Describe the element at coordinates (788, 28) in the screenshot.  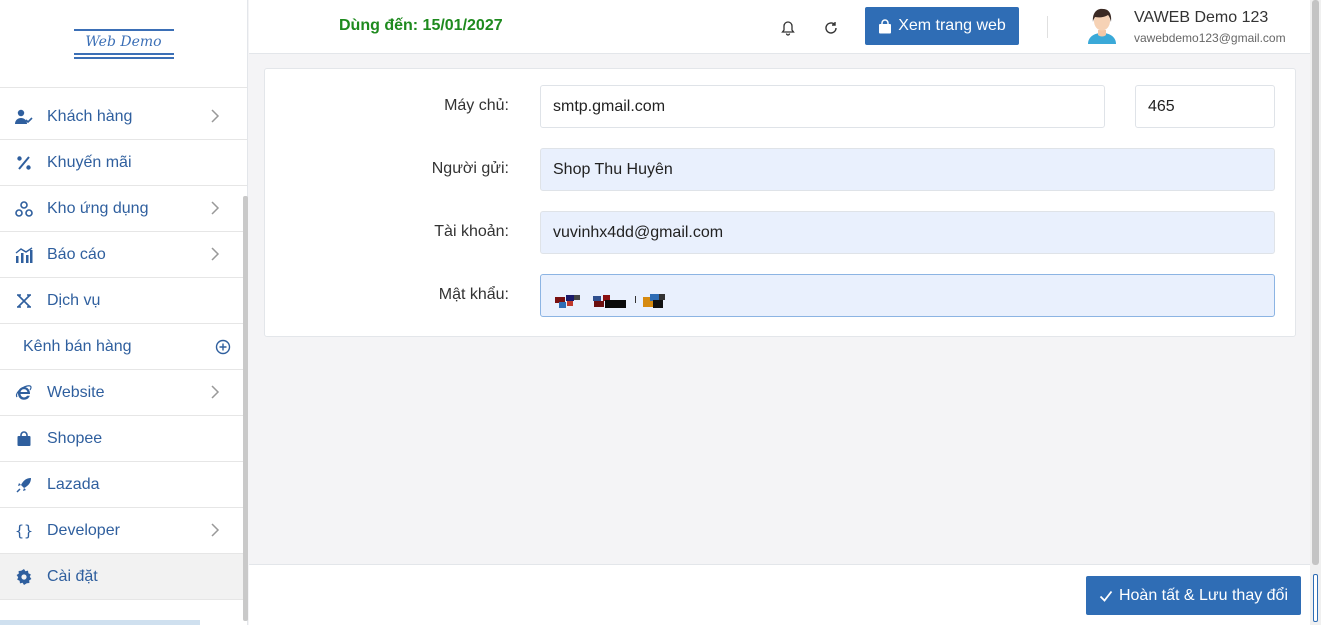
I see `bell-icon` at that location.